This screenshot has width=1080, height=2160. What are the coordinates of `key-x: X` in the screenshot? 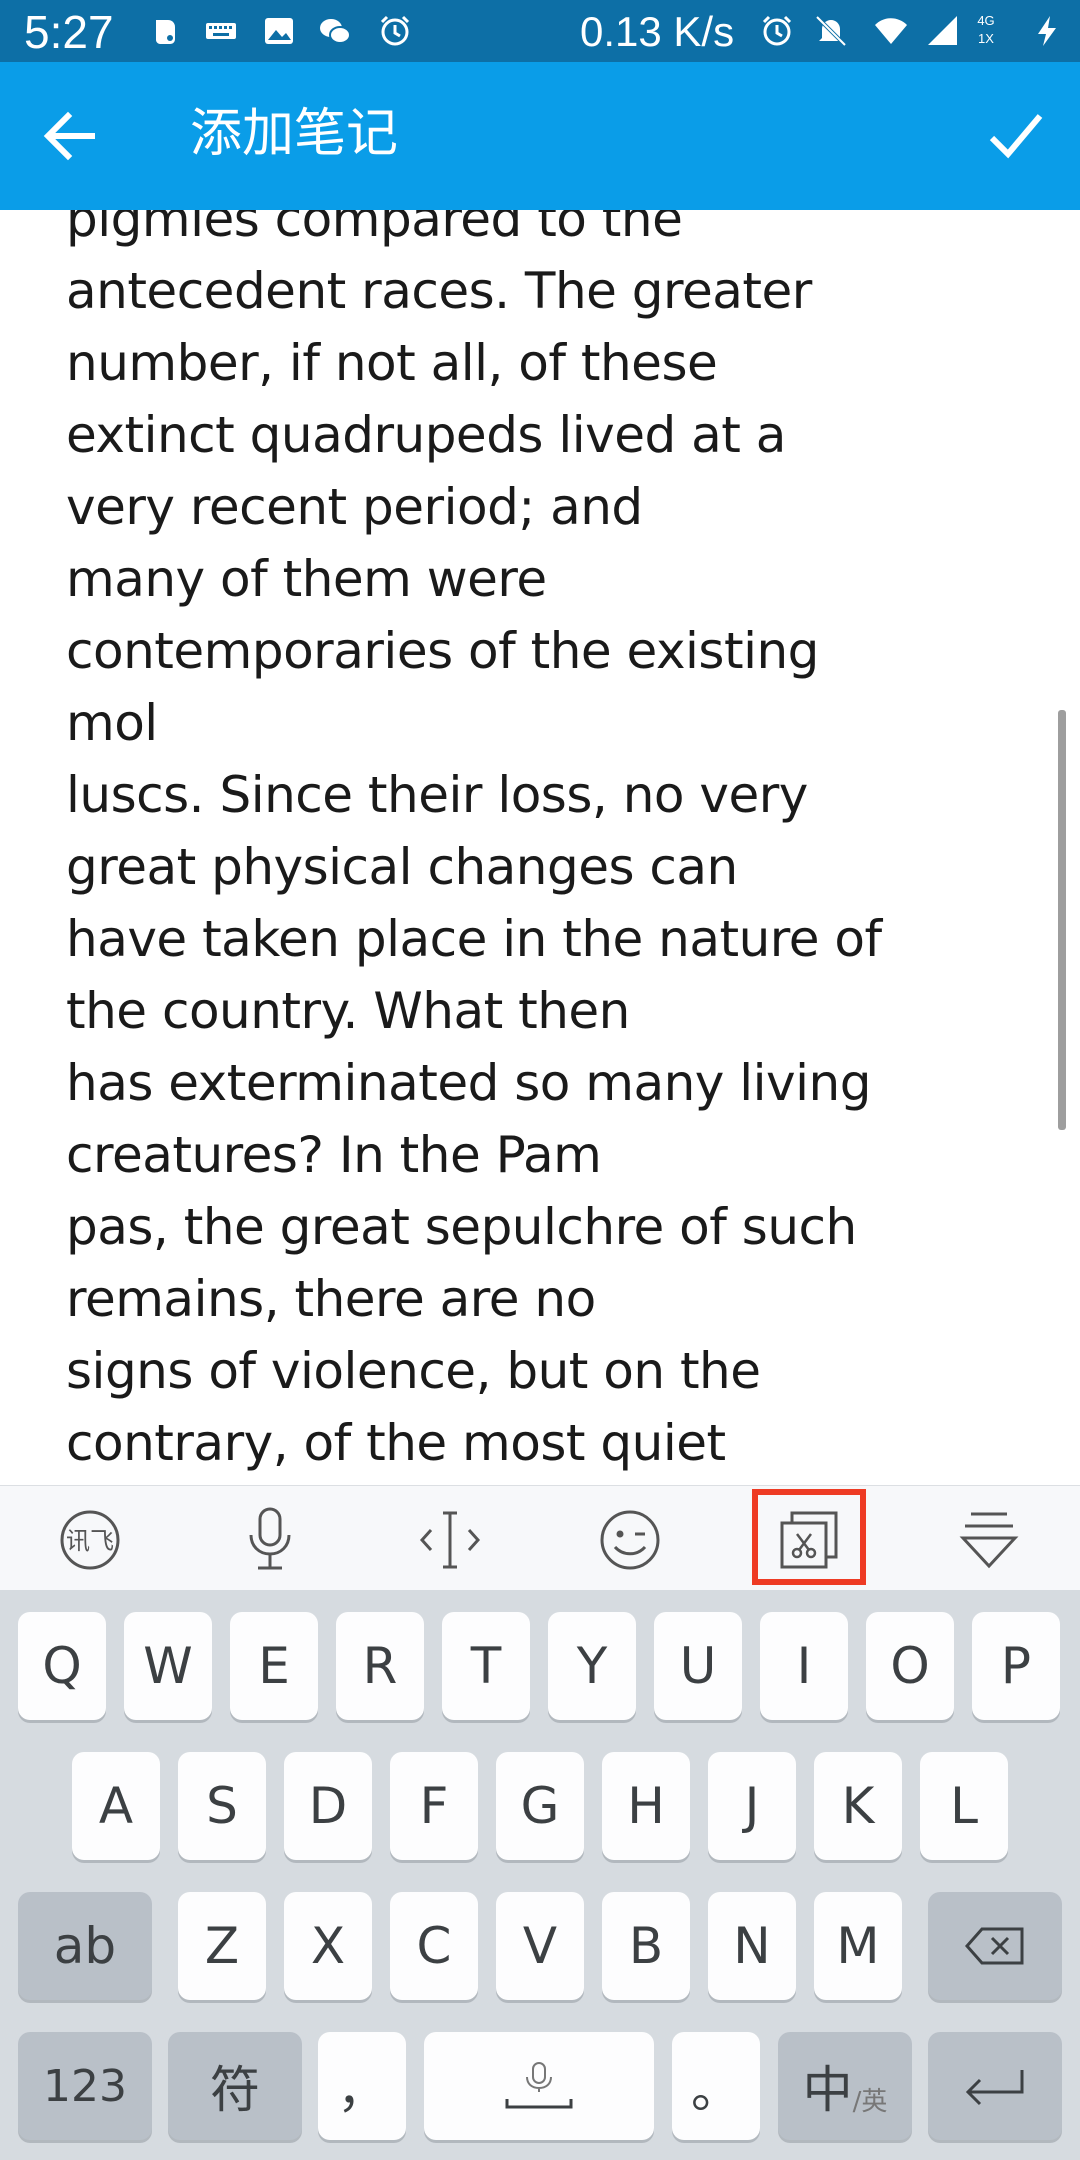 It's located at (328, 1946).